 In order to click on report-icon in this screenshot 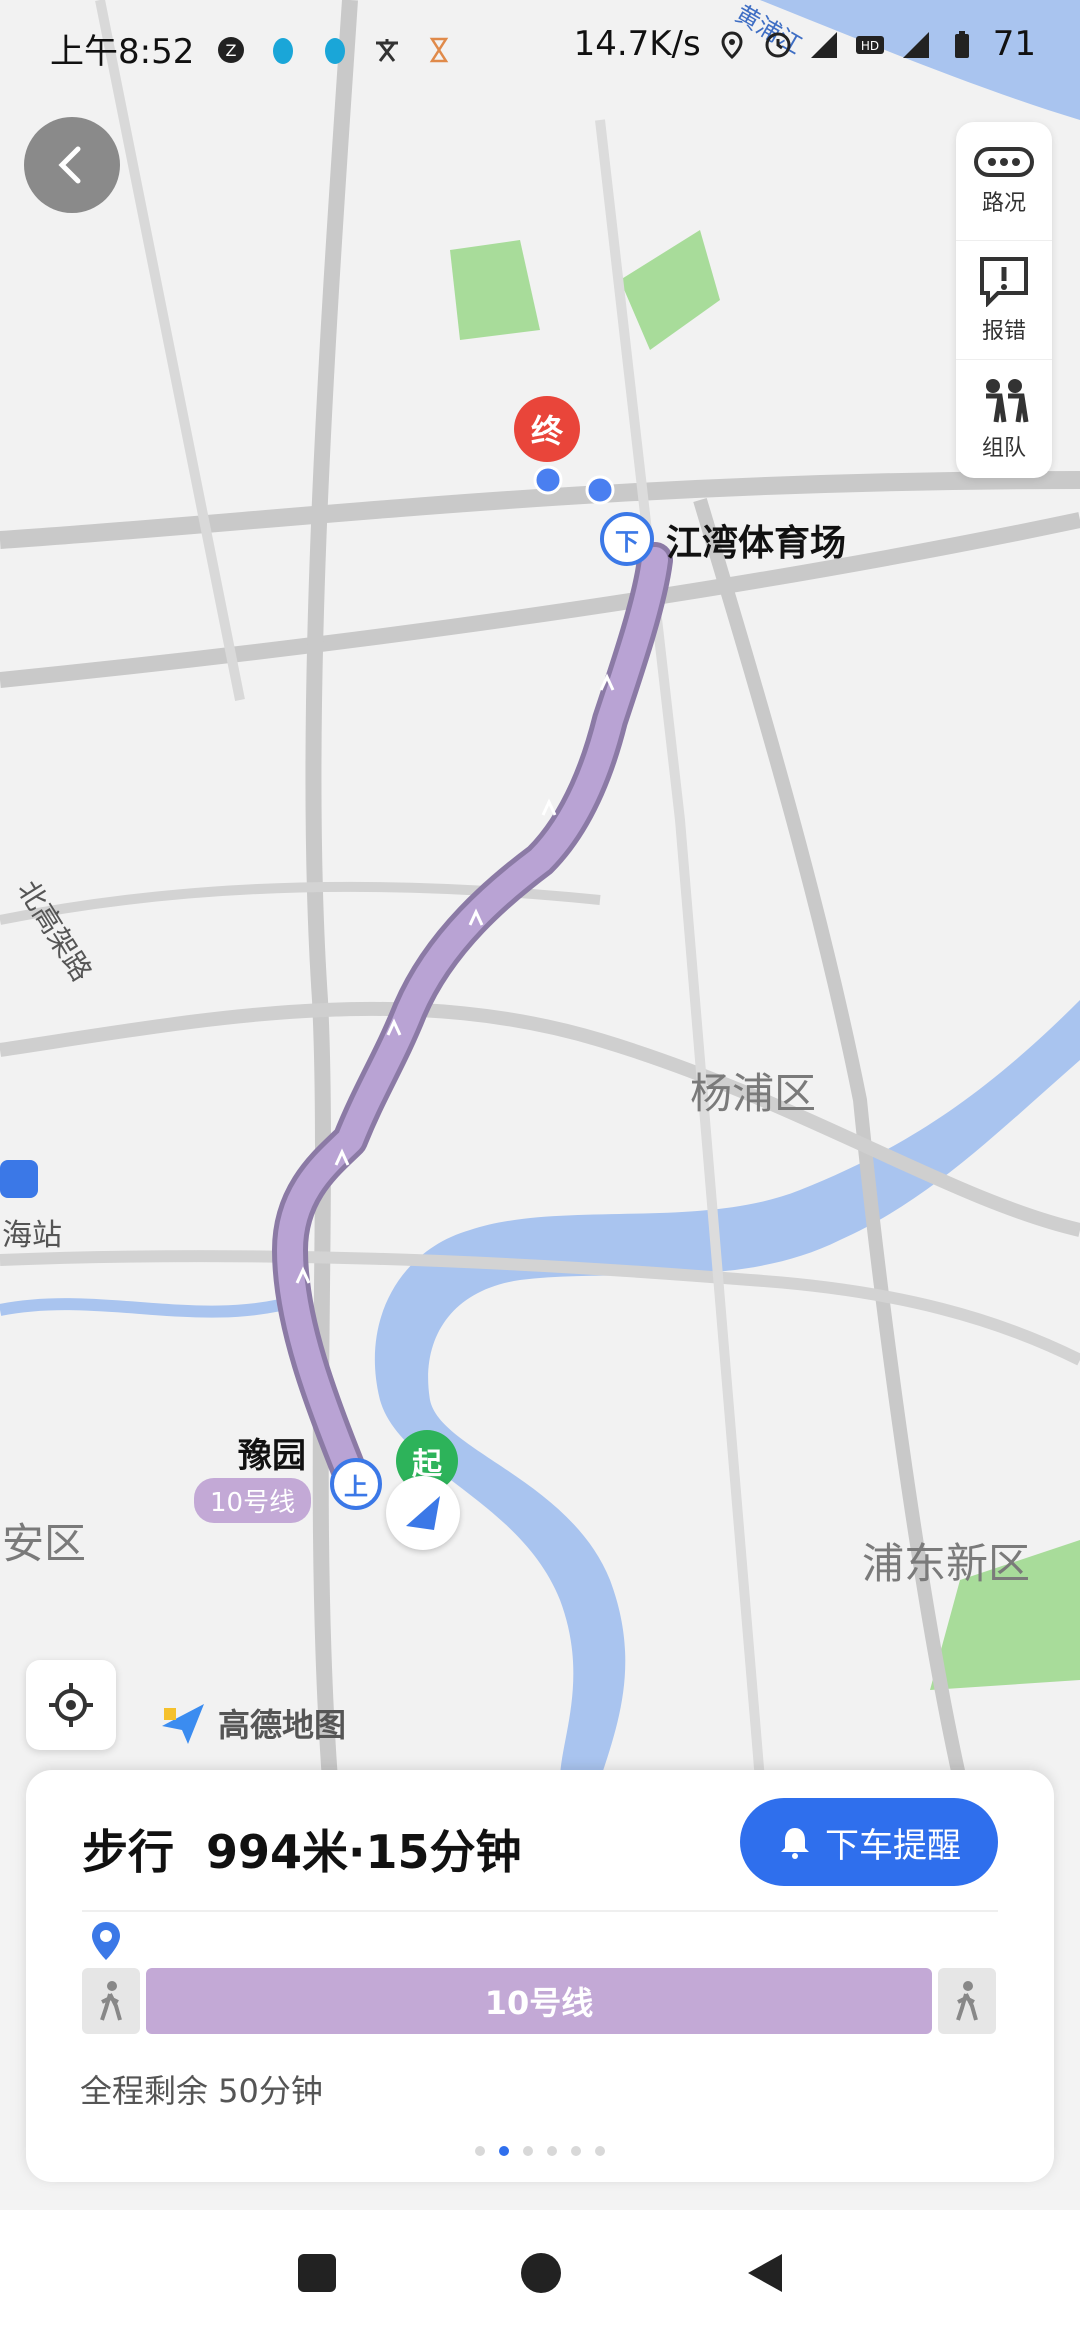, I will do `click(1004, 282)`.